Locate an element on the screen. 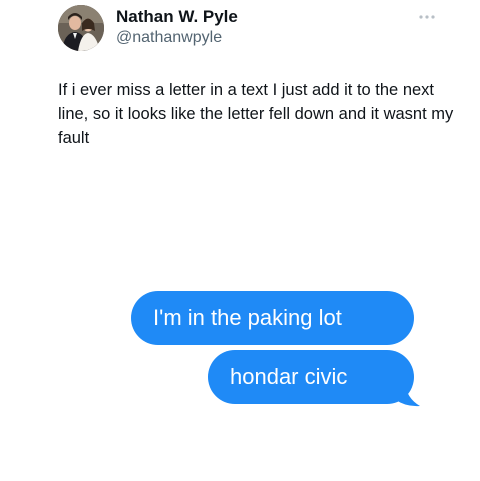 The width and height of the screenshot is (480, 481). user-handle: @nathanwpyle is located at coordinates (169, 38).